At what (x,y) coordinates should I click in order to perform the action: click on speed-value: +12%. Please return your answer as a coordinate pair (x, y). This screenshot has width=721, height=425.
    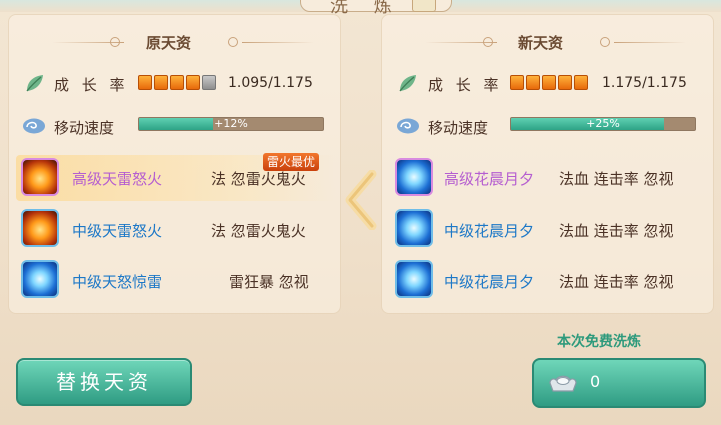
    Looking at the image, I should click on (231, 123).